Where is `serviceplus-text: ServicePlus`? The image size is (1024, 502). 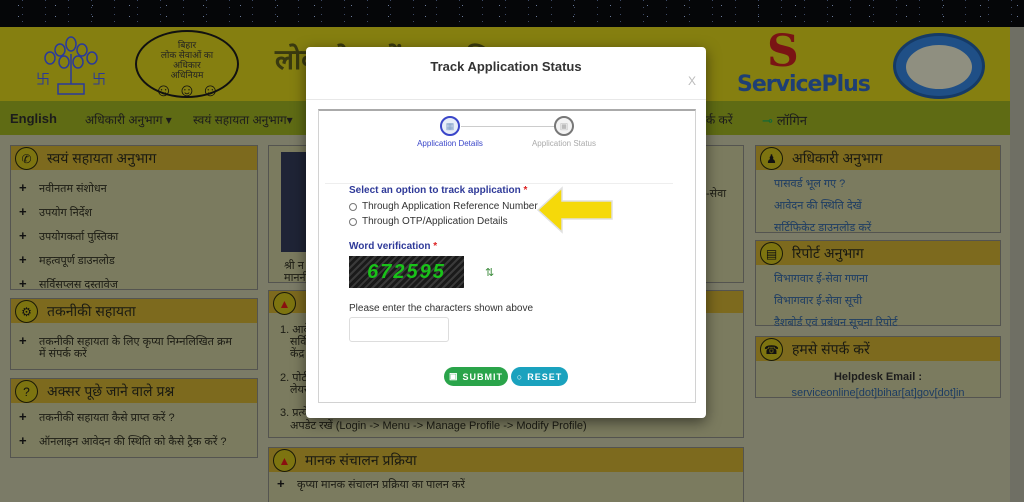
serviceplus-text: ServicePlus is located at coordinates (804, 84).